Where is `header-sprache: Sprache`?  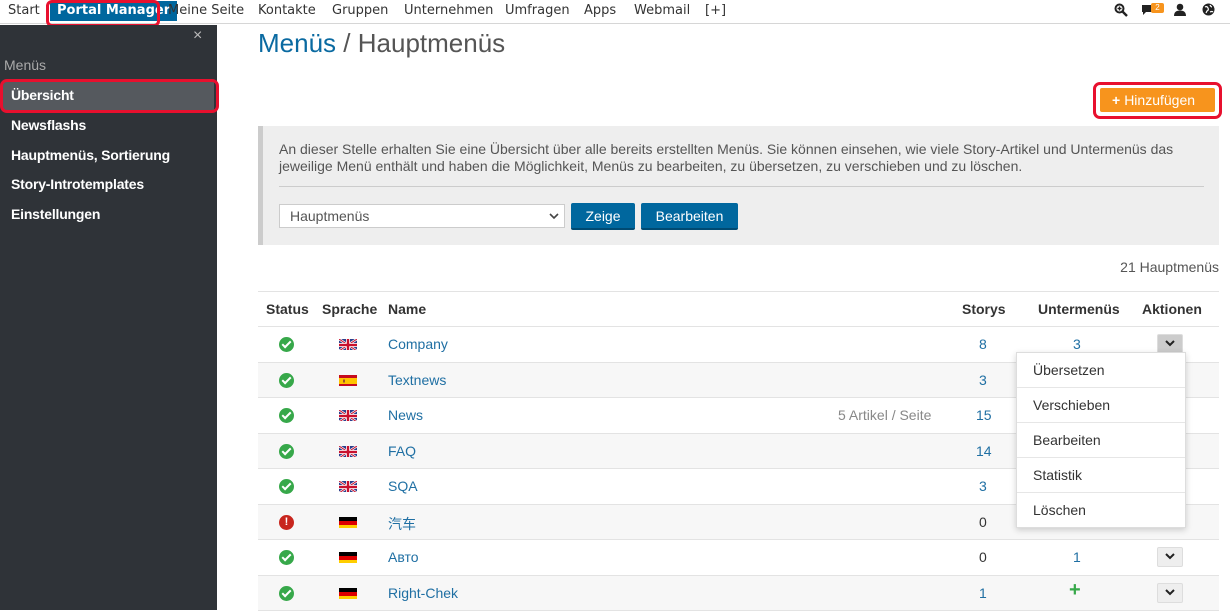 header-sprache: Sprache is located at coordinates (349, 309).